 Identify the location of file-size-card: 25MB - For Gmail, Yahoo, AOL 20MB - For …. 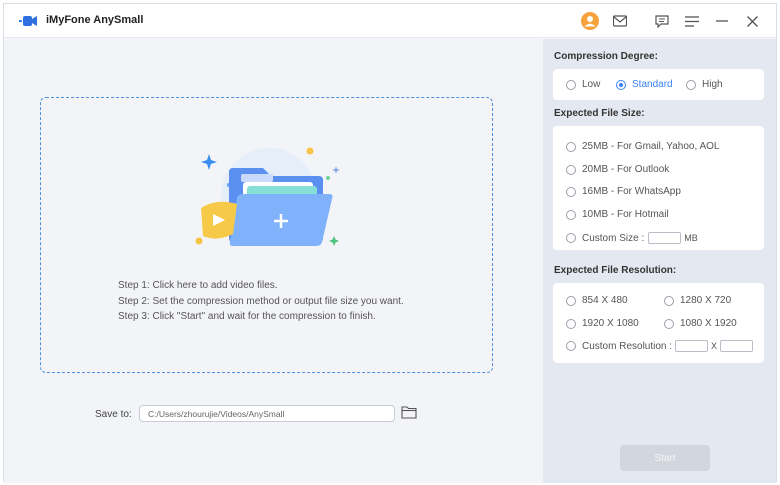
(658, 188).